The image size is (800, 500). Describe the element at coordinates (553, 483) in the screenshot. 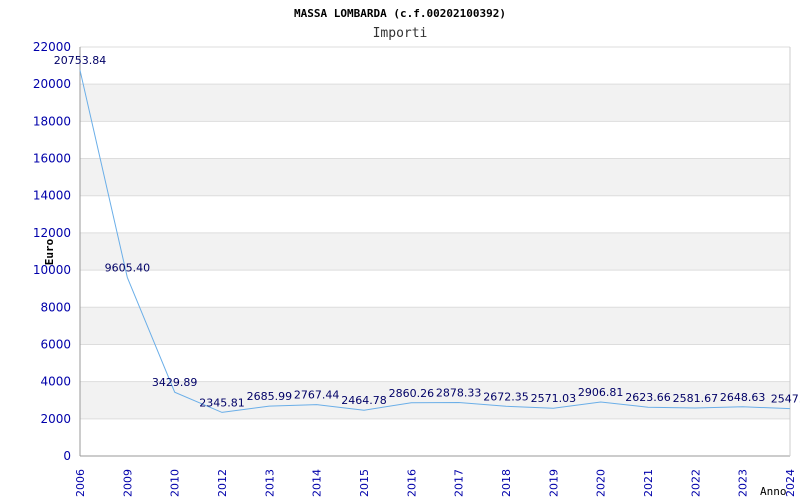

I see `x-tick-label: 2019` at that location.